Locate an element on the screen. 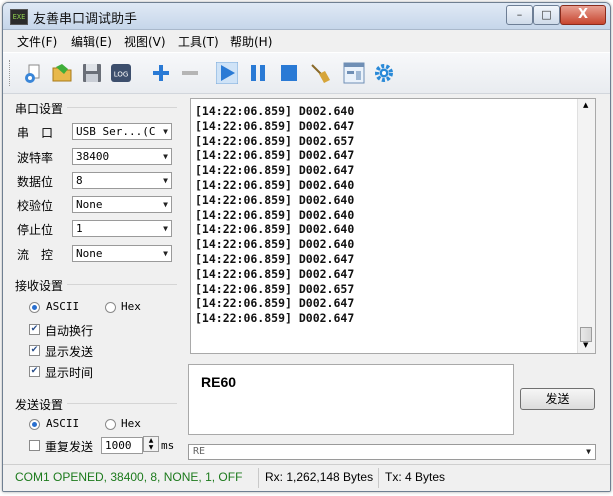 Image resolution: width=613 pixels, height=496 pixels. settings-gear-icon is located at coordinates (384, 73).